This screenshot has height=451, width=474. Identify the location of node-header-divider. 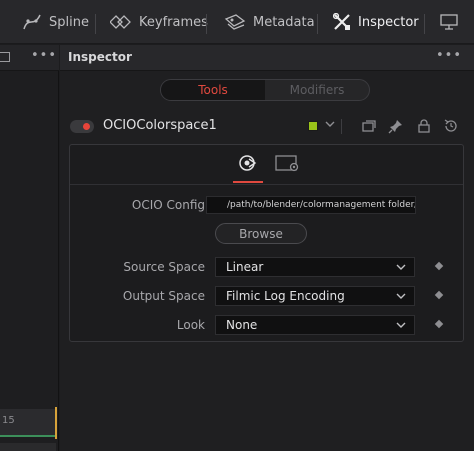
(341, 126).